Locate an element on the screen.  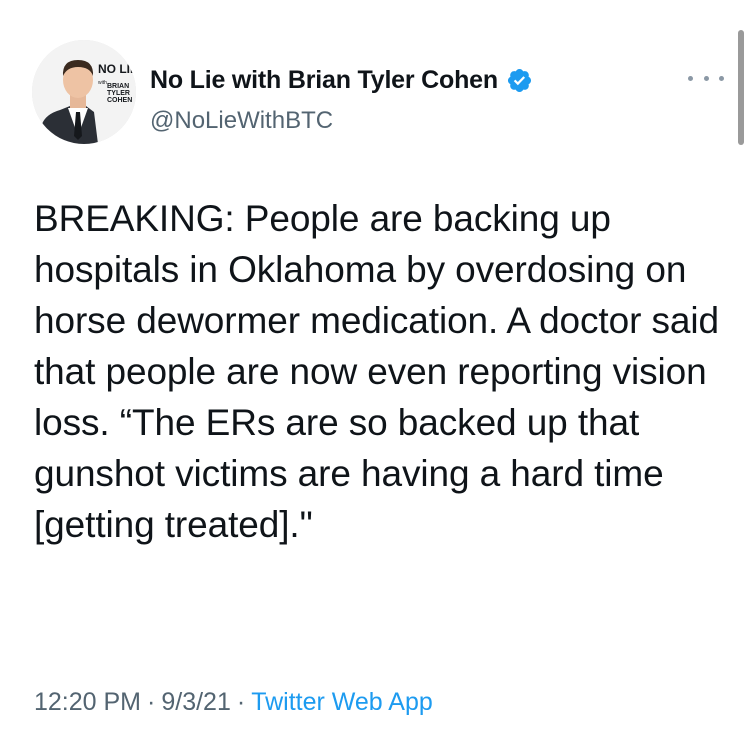
author-display-name: No Lie with Brian Tyler Cohen is located at coordinates (324, 80).